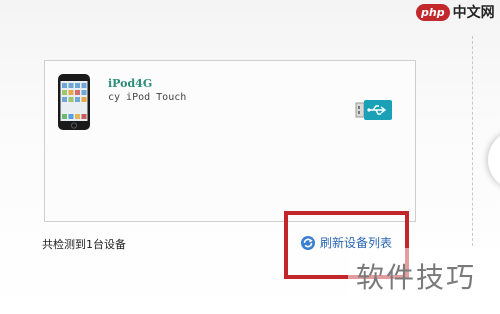 The width and height of the screenshot is (500, 314). What do you see at coordinates (308, 242) in the screenshot?
I see `refresh-icon` at bounding box center [308, 242].